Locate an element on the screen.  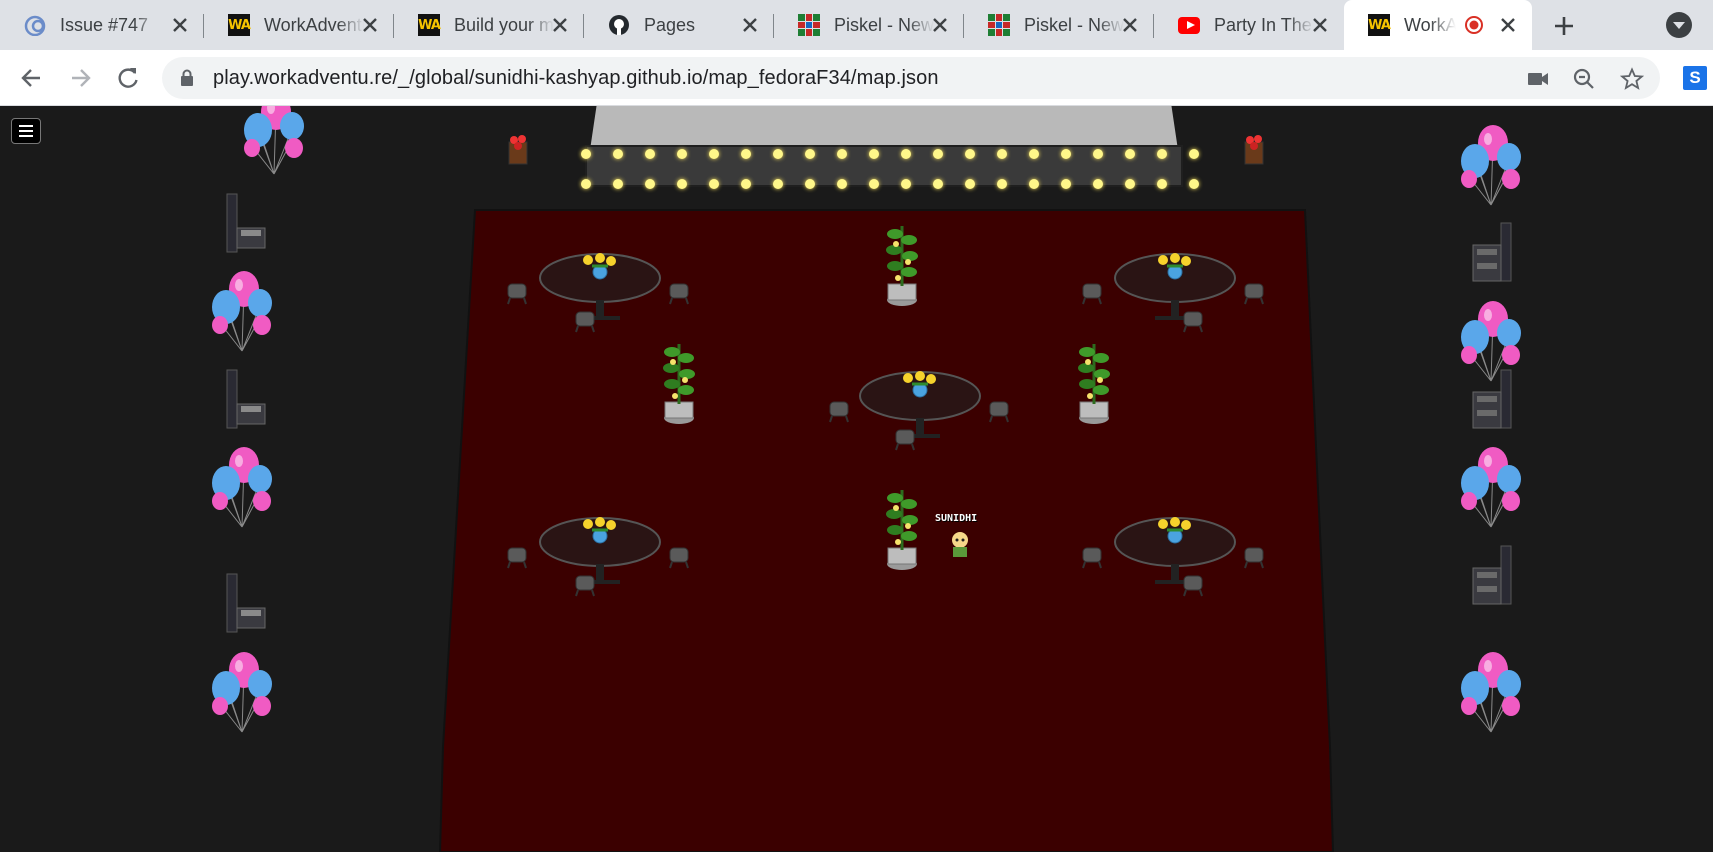
lock-icon is located at coordinates (187, 78).